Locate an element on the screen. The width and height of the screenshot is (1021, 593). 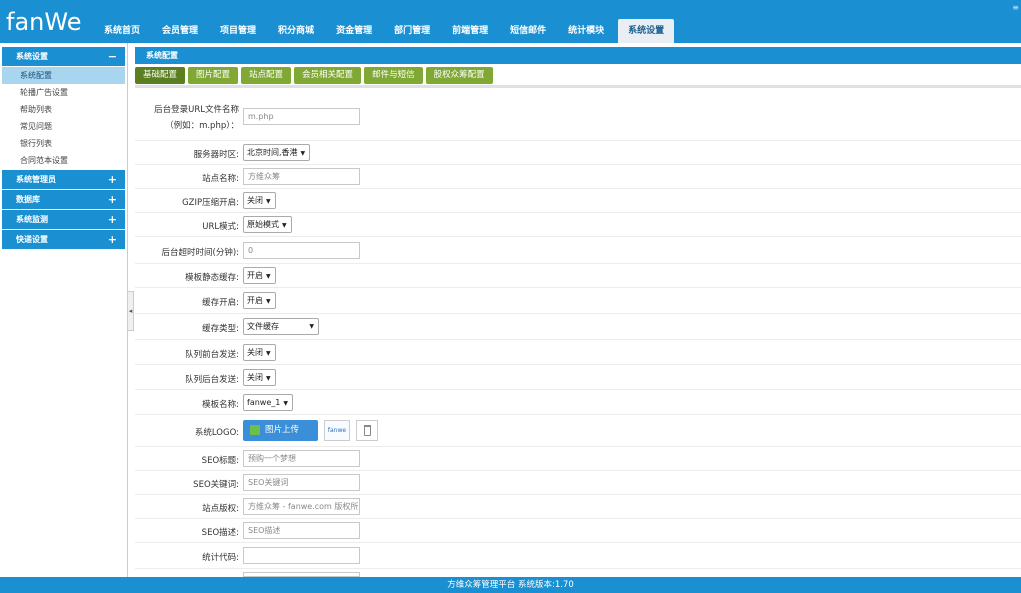
form-row-logo: 系统LOGO: 图片上传 fanwe is located at coordinates (578, 431).